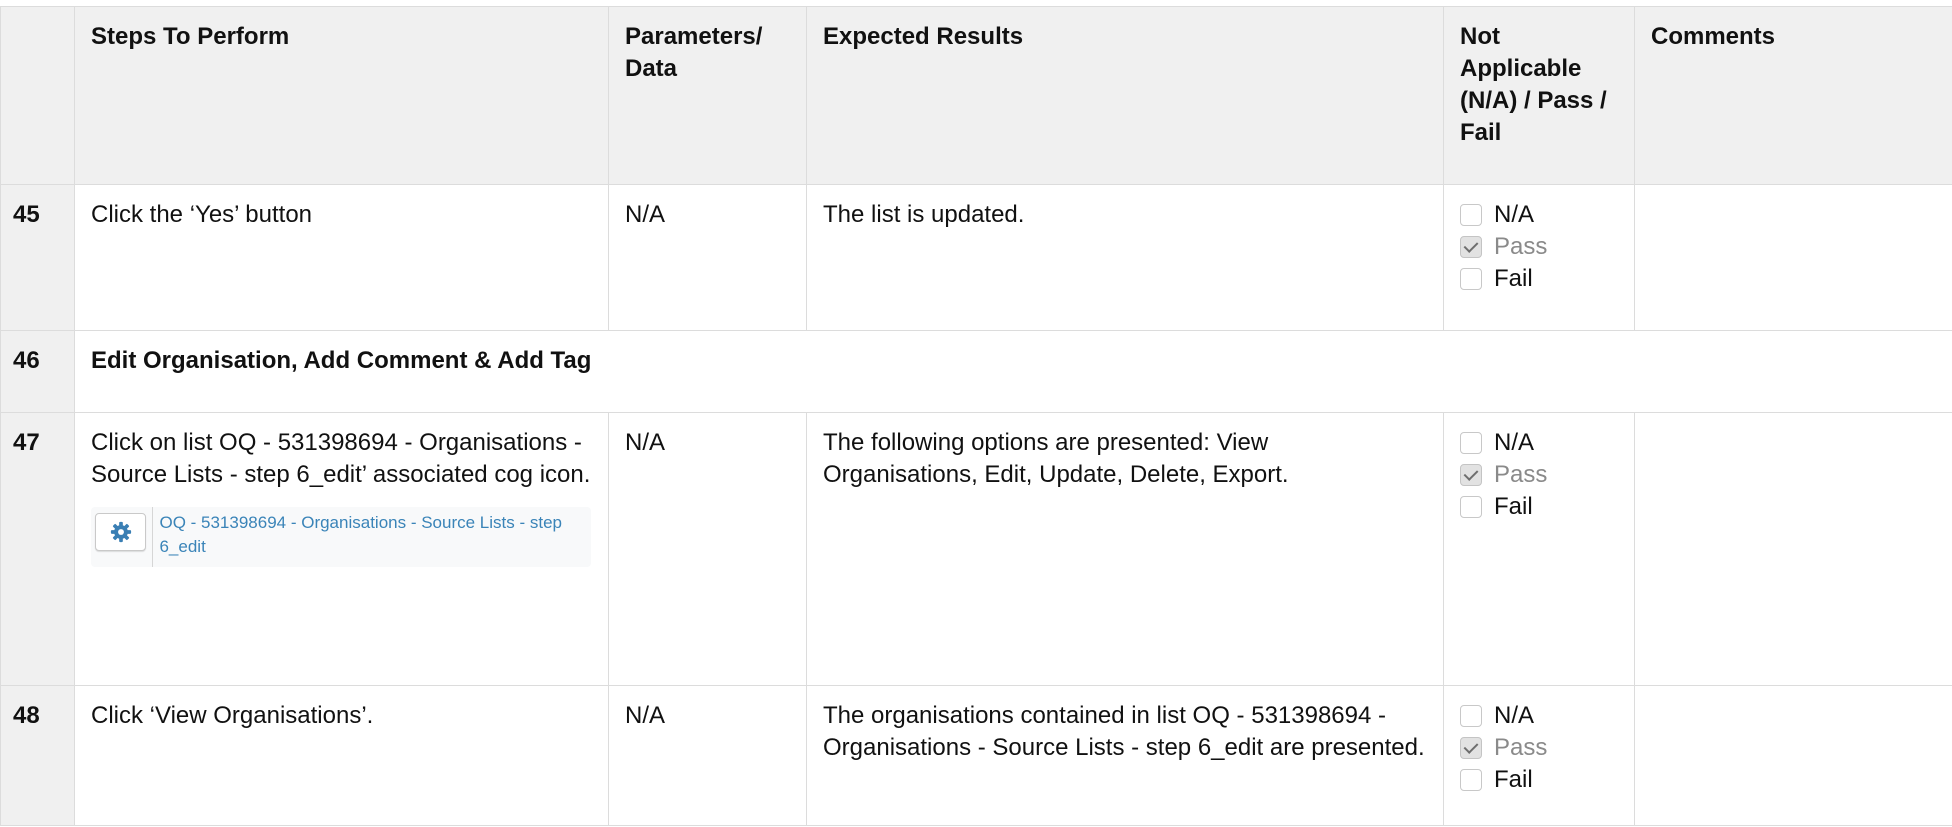  What do you see at coordinates (37, 95) in the screenshot?
I see `header-number` at bounding box center [37, 95].